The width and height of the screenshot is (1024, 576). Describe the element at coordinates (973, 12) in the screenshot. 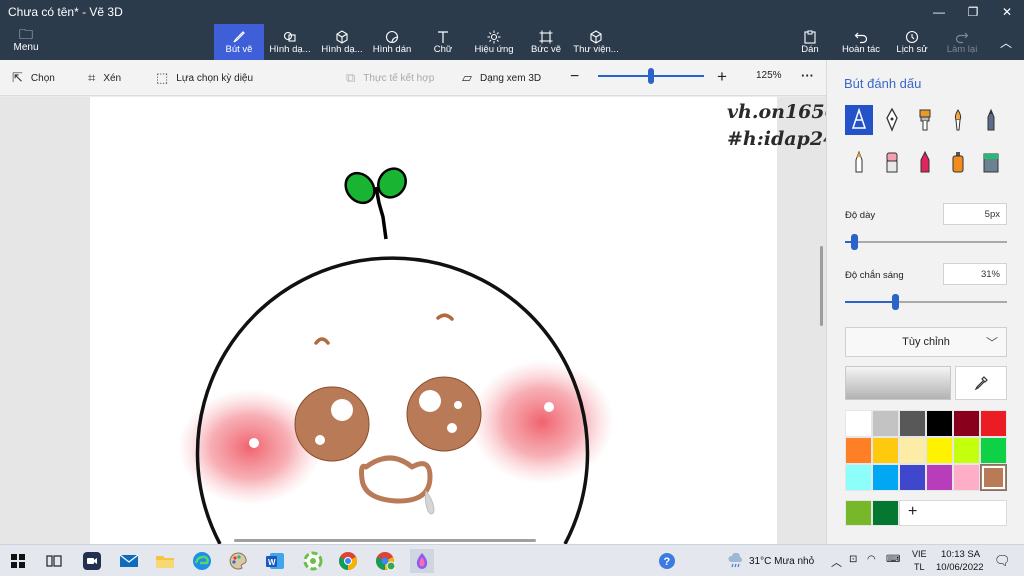

I see `maximize-button: ❐` at that location.